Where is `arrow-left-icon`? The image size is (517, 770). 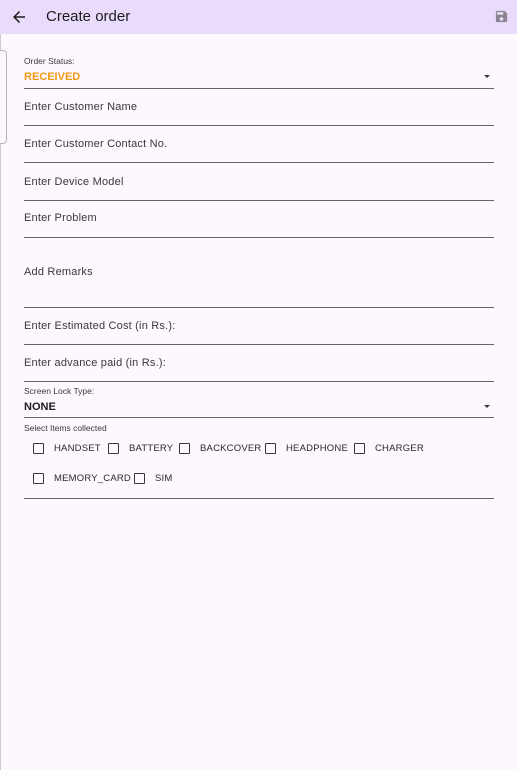 arrow-left-icon is located at coordinates (19, 17).